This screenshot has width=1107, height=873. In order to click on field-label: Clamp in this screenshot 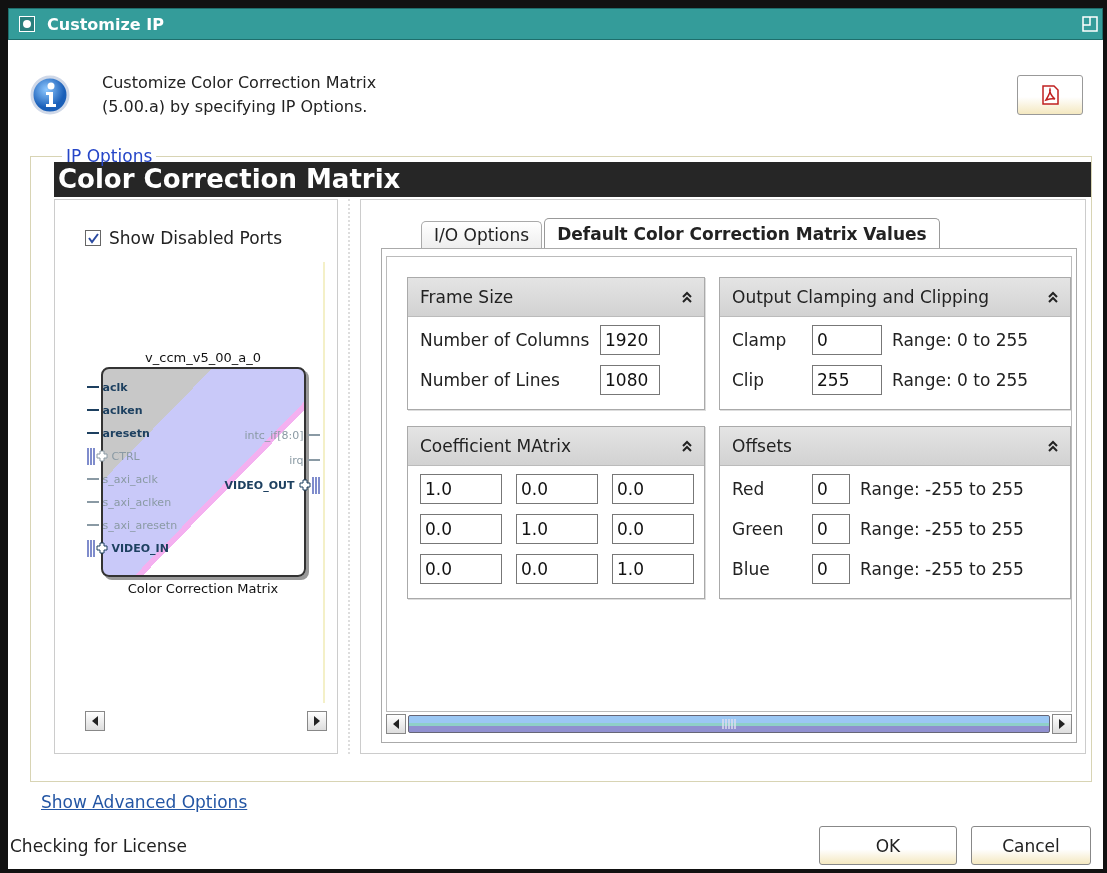, I will do `click(760, 340)`.